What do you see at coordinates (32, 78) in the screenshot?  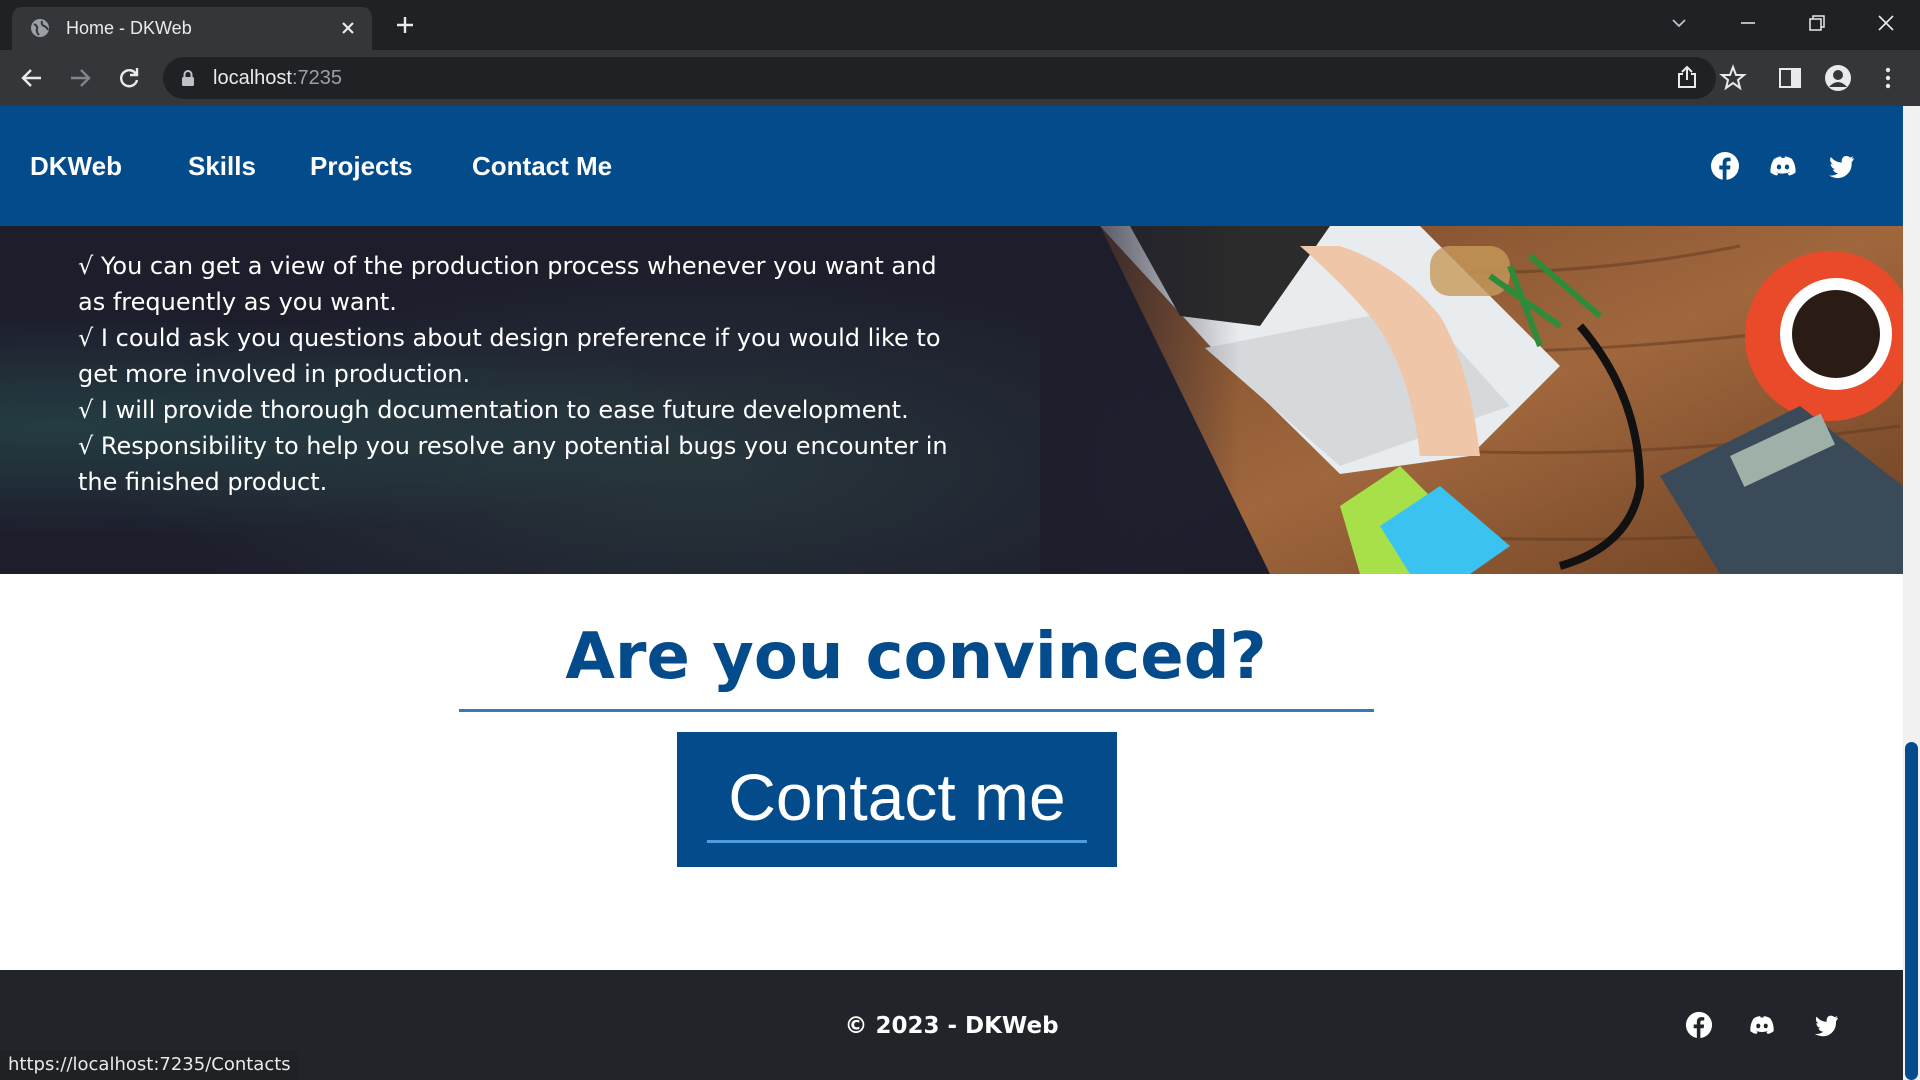 I see `back-arrow-icon` at bounding box center [32, 78].